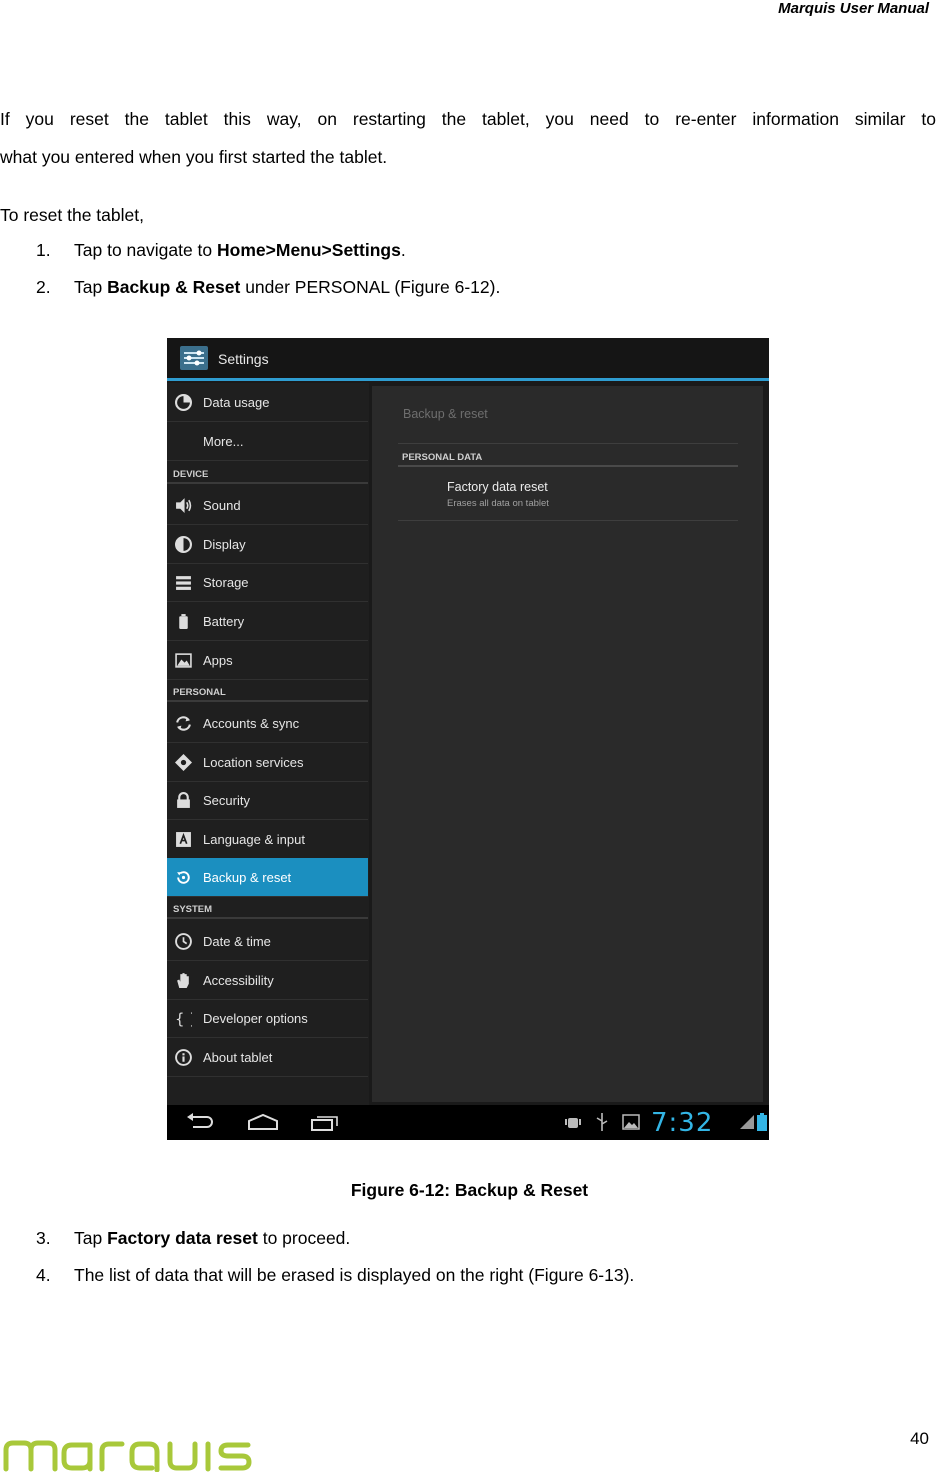  What do you see at coordinates (183, 402) in the screenshot?
I see `data-usage-icon` at bounding box center [183, 402].